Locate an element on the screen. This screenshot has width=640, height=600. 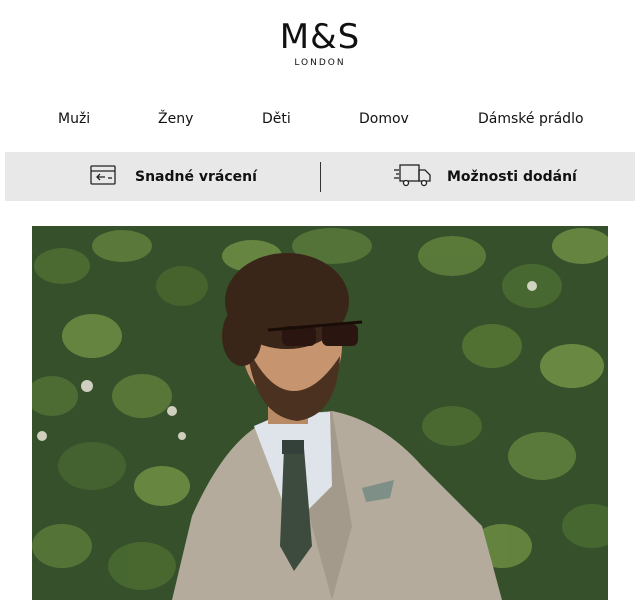
easy-returns-link: Snadné vrácení is located at coordinates (173, 176).